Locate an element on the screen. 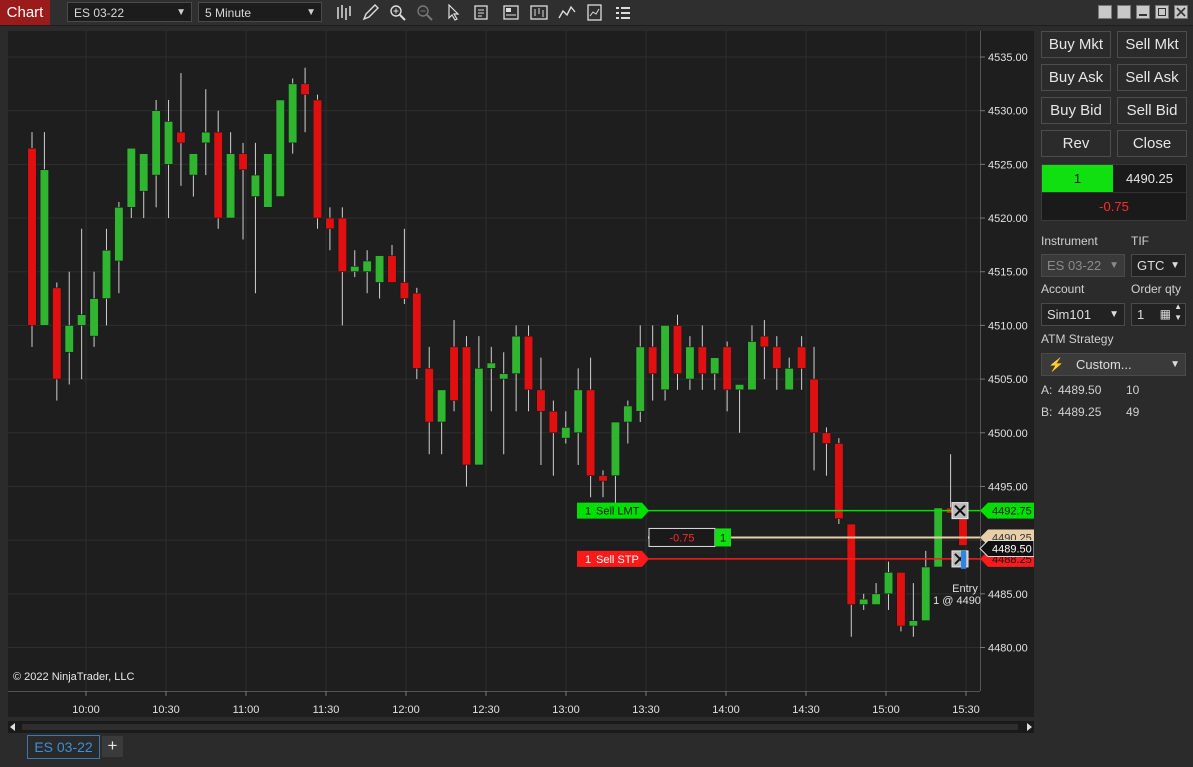 The image size is (1193, 767). x-tick-label: 13:00 is located at coordinates (566, 710).